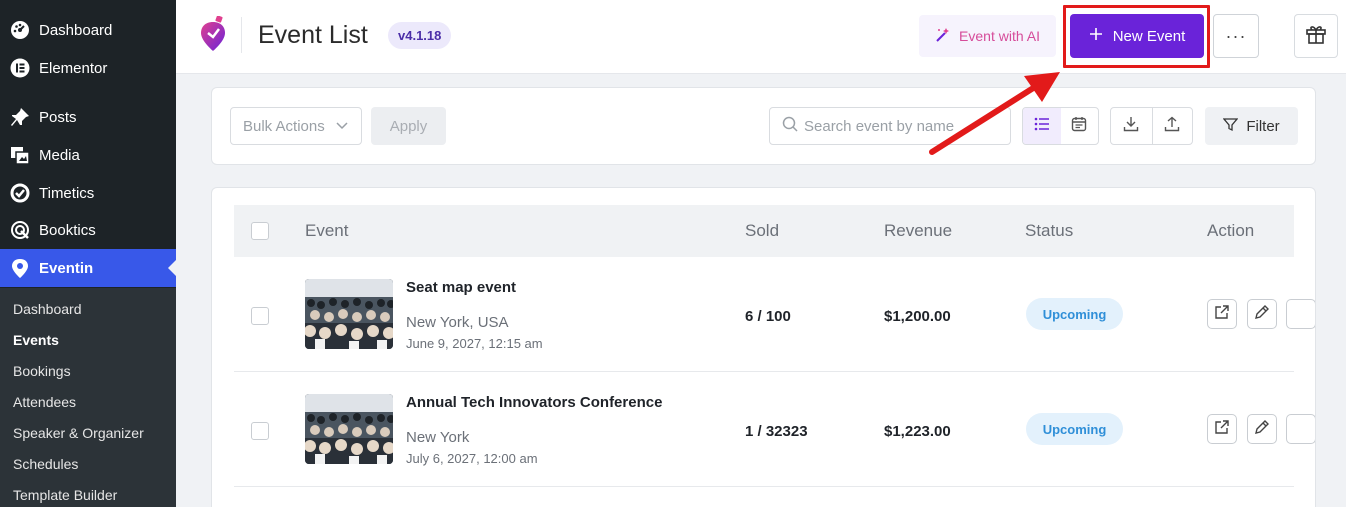 The image size is (1346, 507). What do you see at coordinates (213, 34) in the screenshot?
I see `eventin-logo-icon` at bounding box center [213, 34].